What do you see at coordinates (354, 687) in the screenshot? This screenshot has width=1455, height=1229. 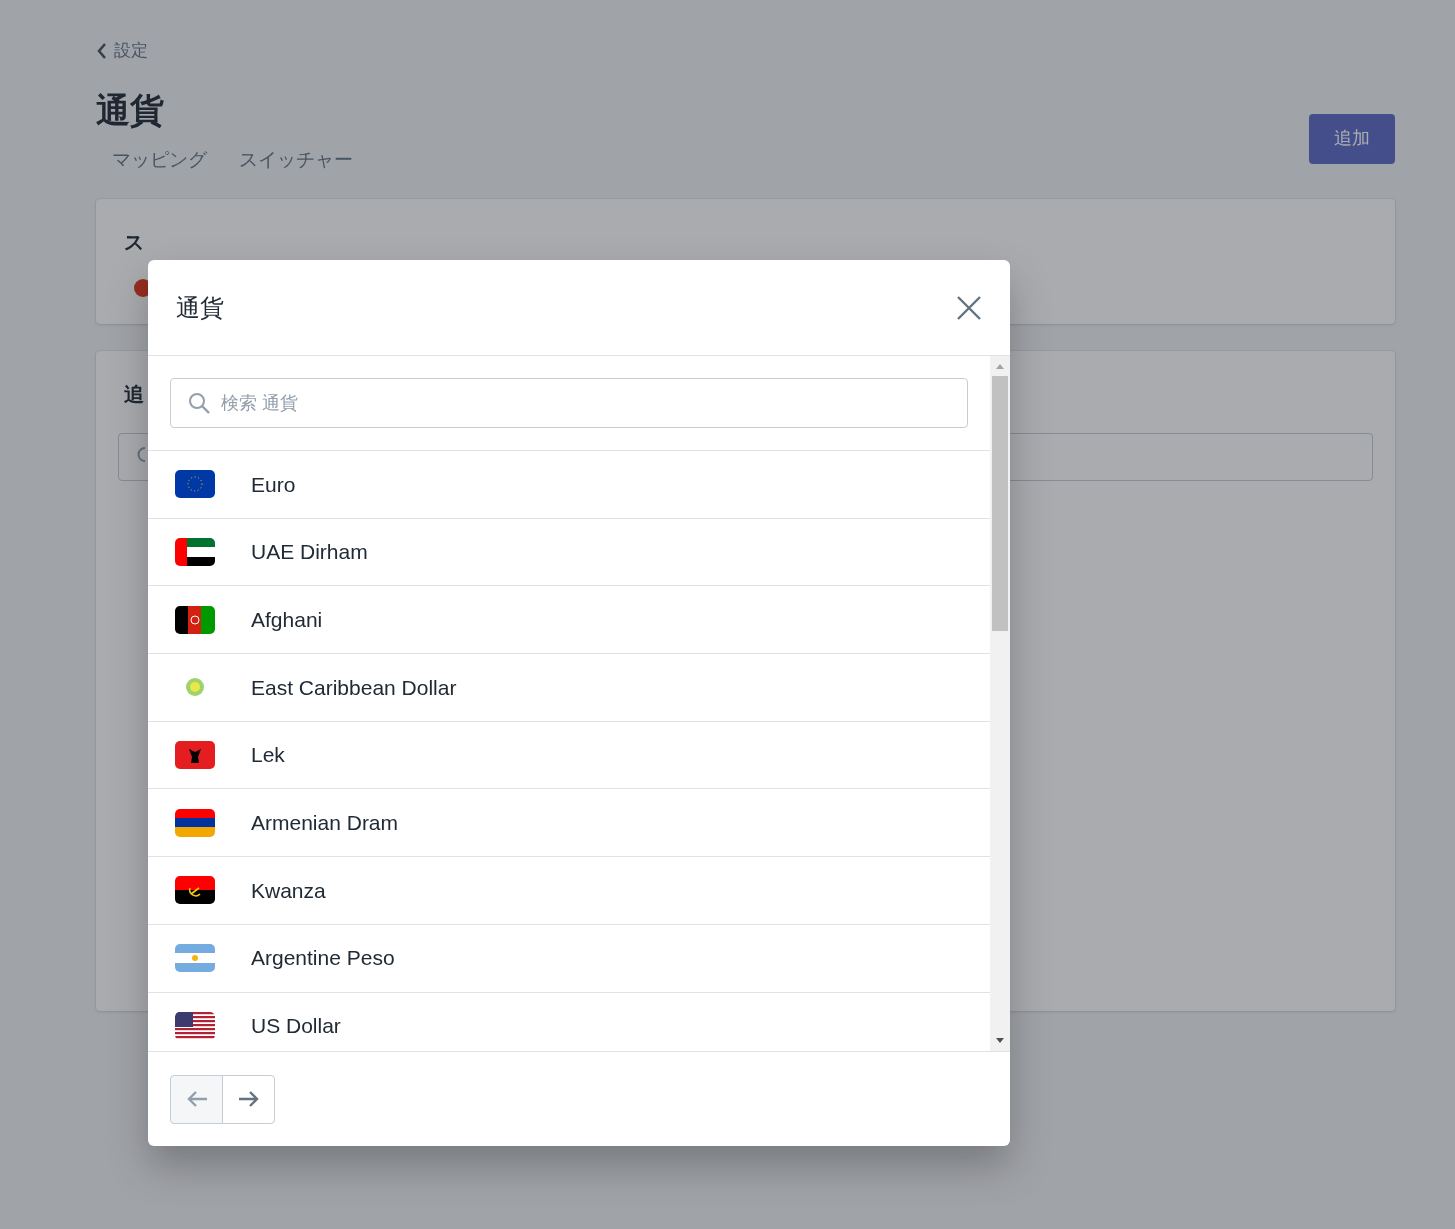 I see `currency-name: East Caribbean Dollar` at bounding box center [354, 687].